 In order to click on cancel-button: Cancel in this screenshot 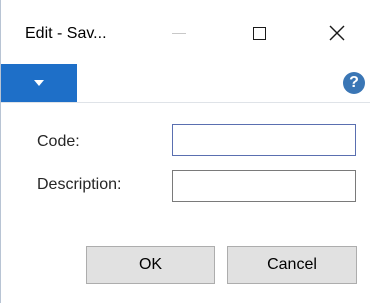, I will do `click(292, 265)`.